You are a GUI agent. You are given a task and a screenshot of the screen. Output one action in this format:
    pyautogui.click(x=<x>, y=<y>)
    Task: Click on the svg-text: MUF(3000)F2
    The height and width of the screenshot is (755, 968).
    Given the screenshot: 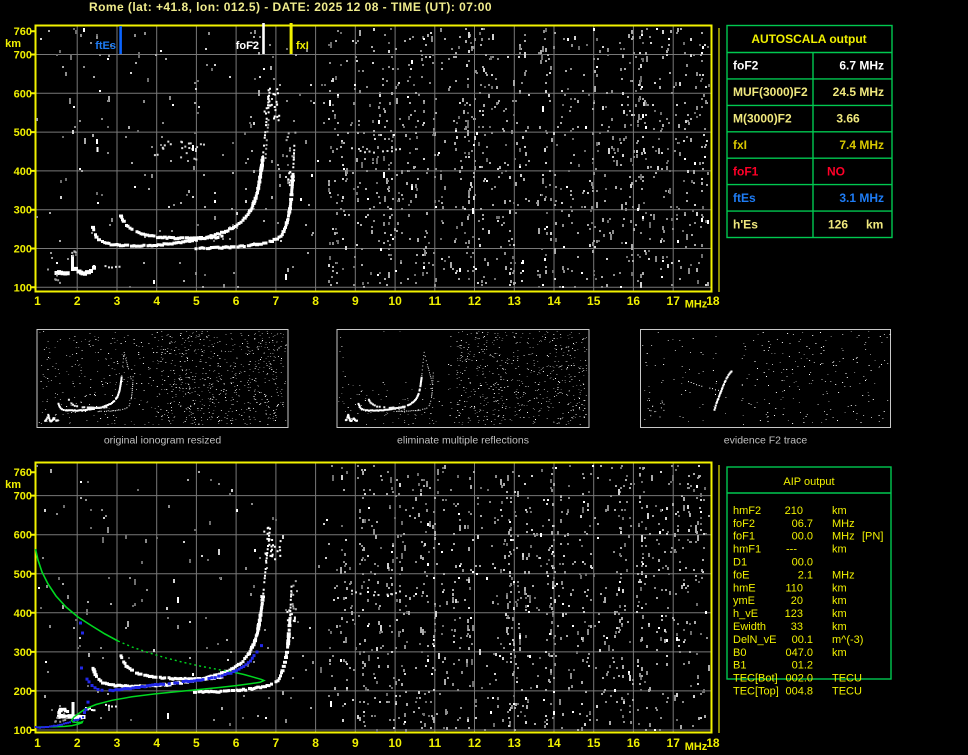 What is the action you would take?
    pyautogui.click(x=770, y=92)
    